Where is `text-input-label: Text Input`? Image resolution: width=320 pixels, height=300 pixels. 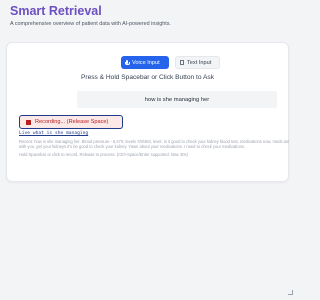 text-input-label: Text Input is located at coordinates (199, 62).